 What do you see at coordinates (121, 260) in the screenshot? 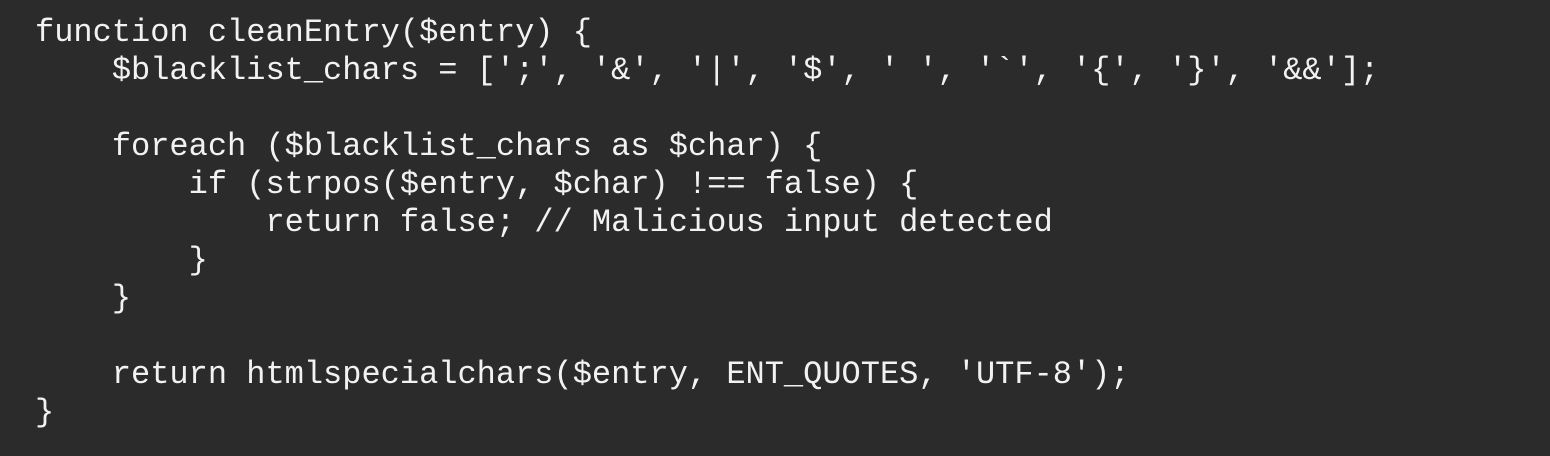
I see `code-line-7: }` at bounding box center [121, 260].